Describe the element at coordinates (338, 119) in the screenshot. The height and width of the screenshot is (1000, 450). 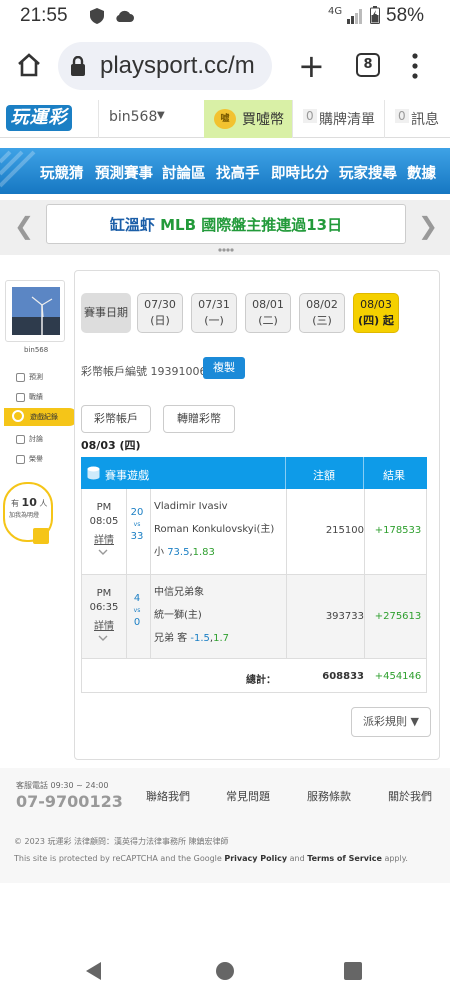
I see `purchase-list-button: 0 購牌清單` at that location.